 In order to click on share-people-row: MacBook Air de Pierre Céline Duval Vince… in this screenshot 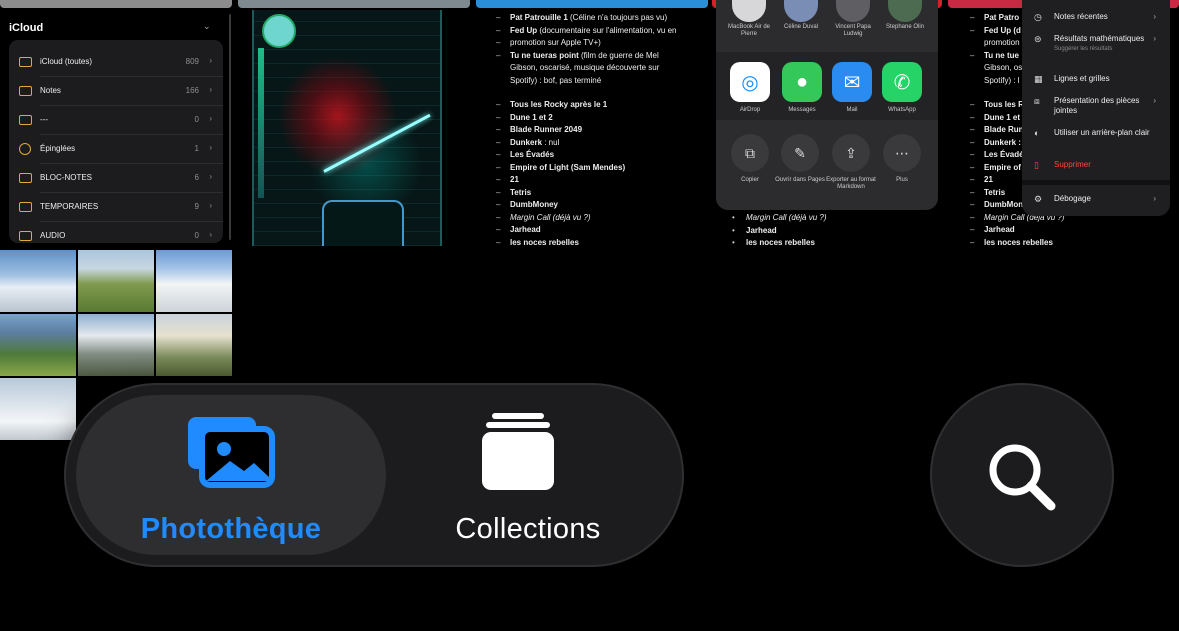, I will do `click(827, 23)`.